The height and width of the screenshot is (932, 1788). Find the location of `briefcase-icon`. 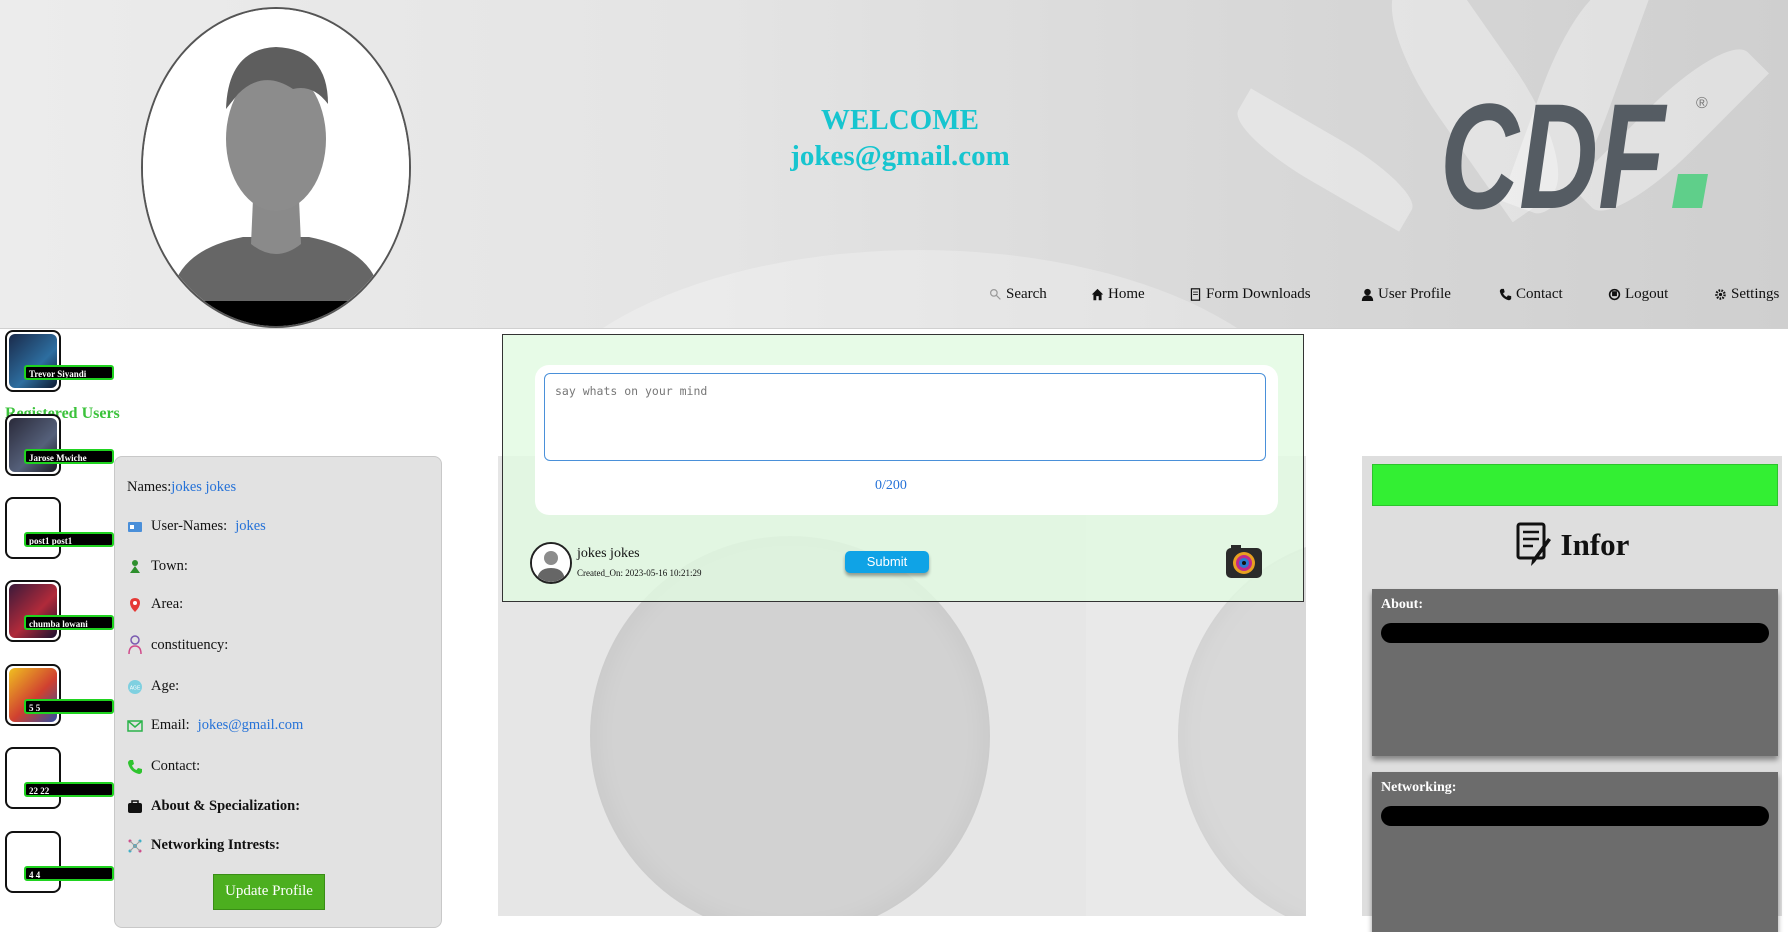

briefcase-icon is located at coordinates (135, 806).